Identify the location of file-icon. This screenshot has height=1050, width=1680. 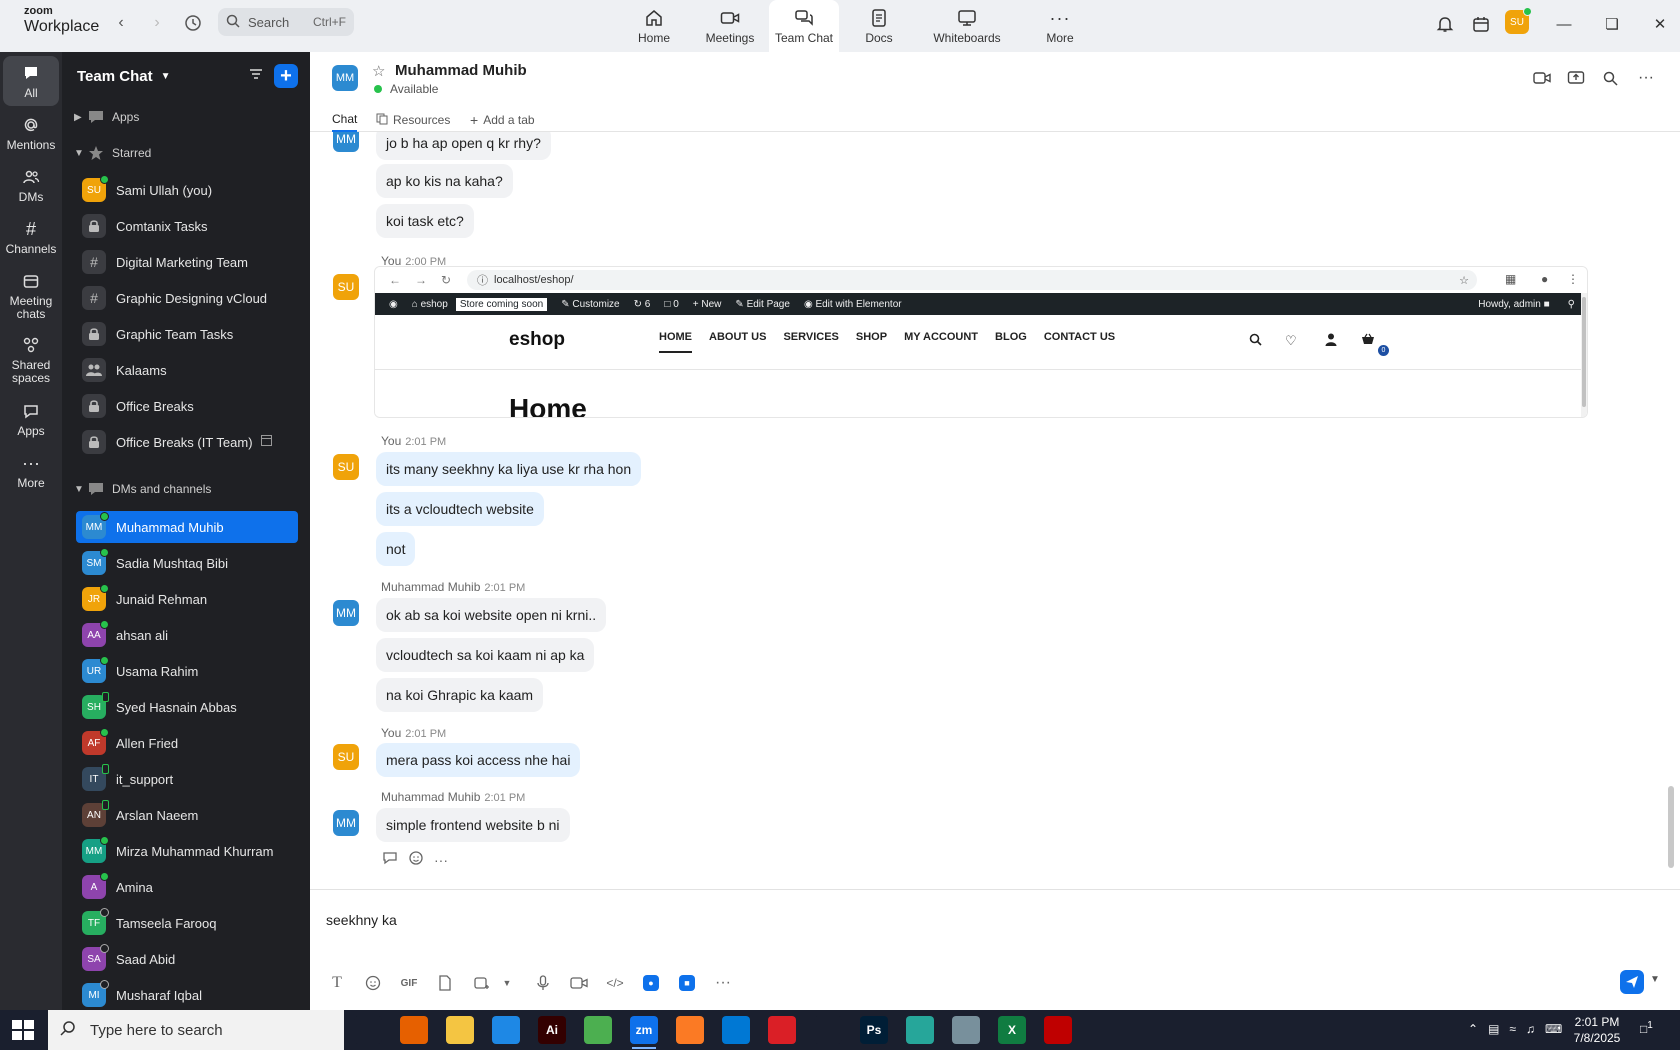
(445, 983).